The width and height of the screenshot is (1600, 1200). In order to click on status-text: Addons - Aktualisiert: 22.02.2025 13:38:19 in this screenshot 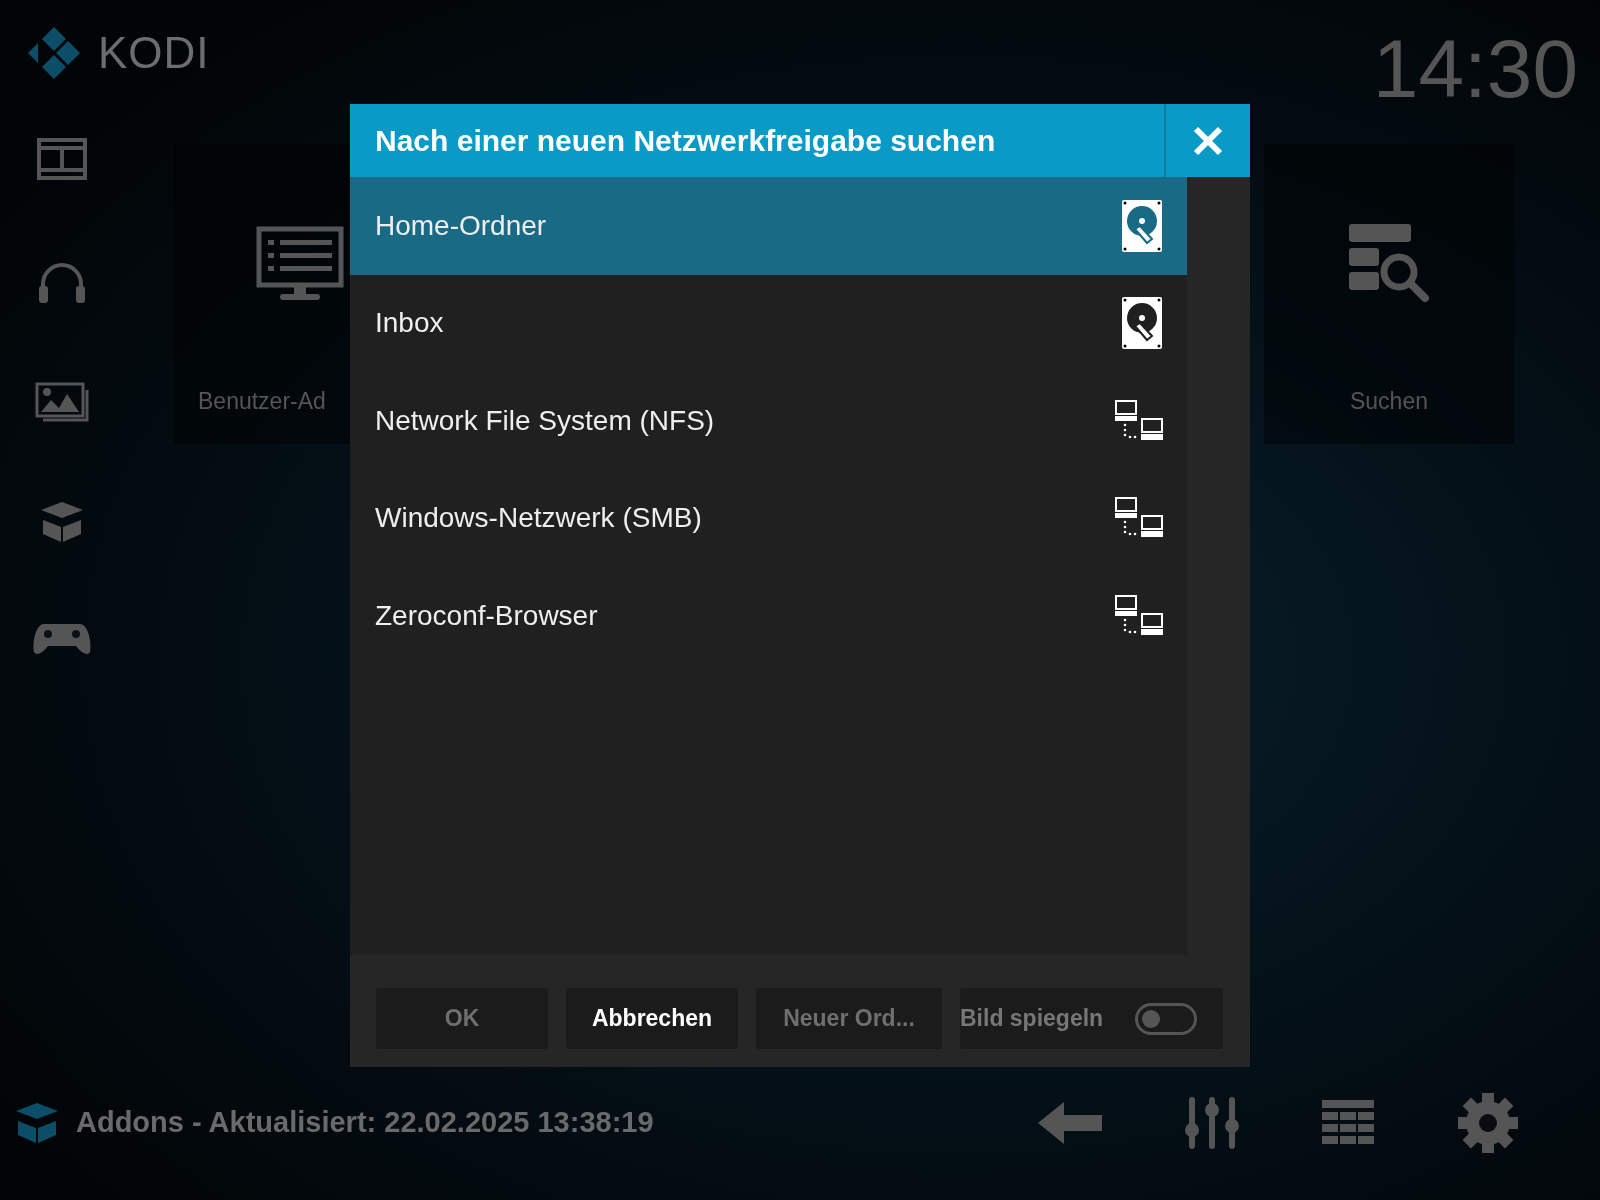, I will do `click(365, 1123)`.